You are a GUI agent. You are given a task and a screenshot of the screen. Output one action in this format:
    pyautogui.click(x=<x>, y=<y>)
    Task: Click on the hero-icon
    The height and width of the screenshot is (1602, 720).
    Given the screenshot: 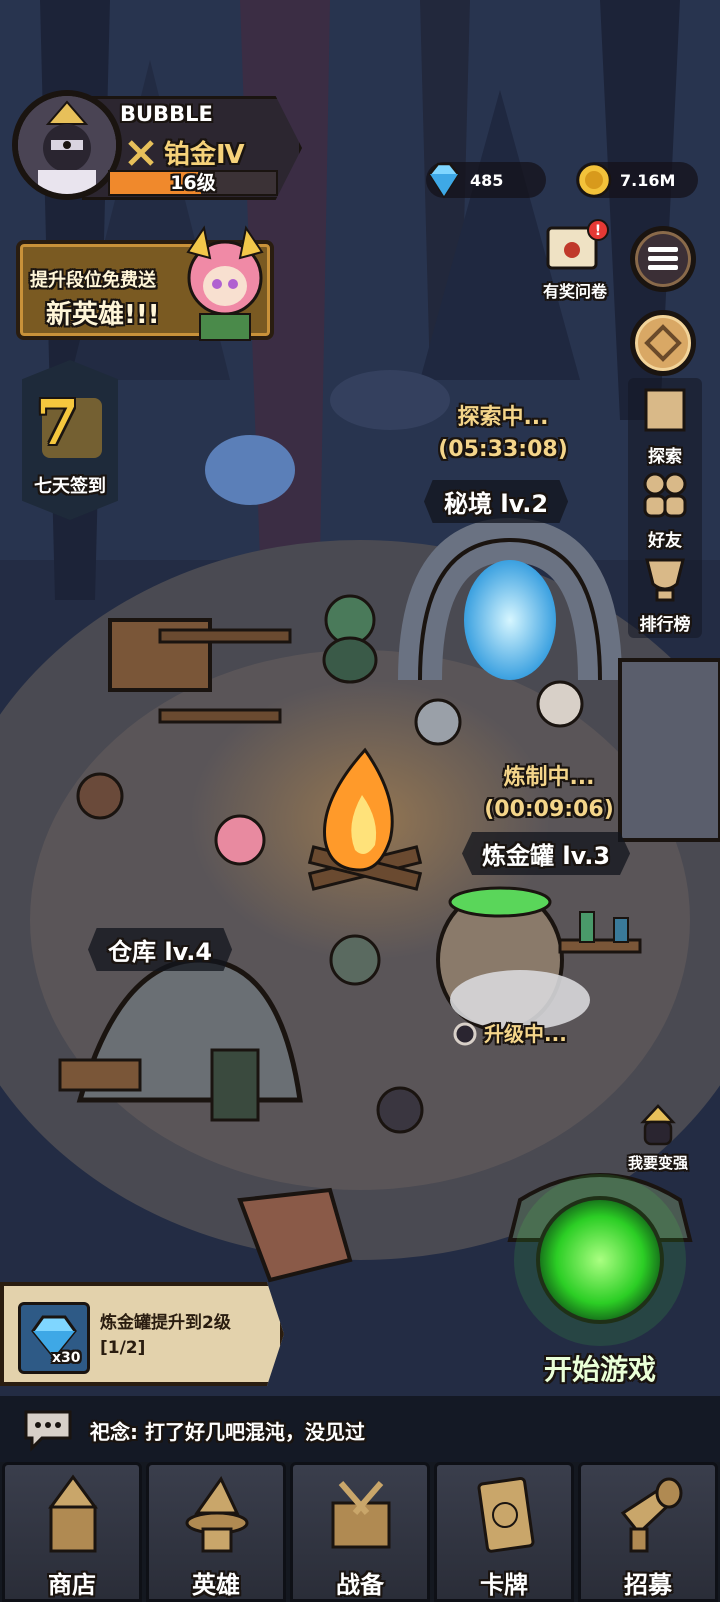 What is the action you would take?
    pyautogui.click(x=217, y=1514)
    